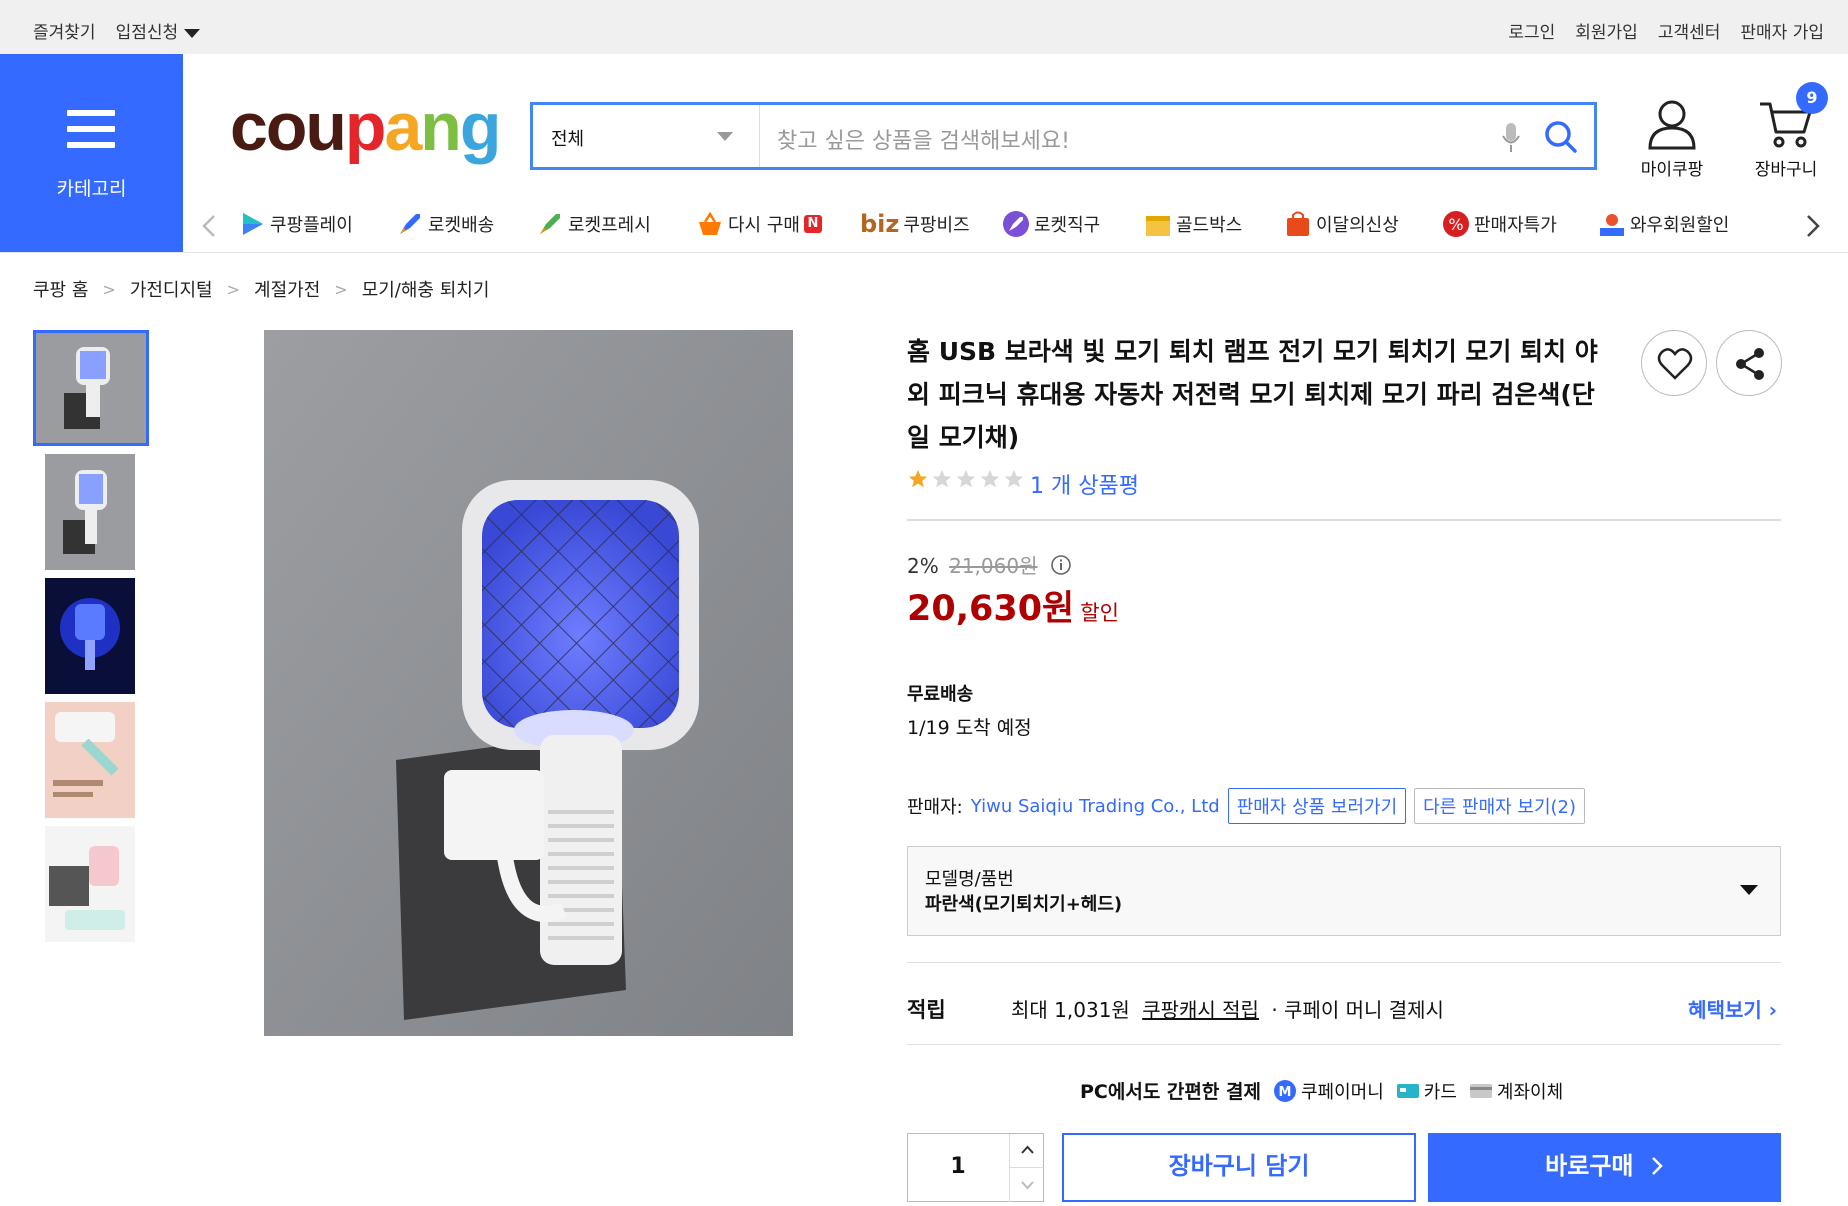  I want to click on info-icon, so click(1061, 565).